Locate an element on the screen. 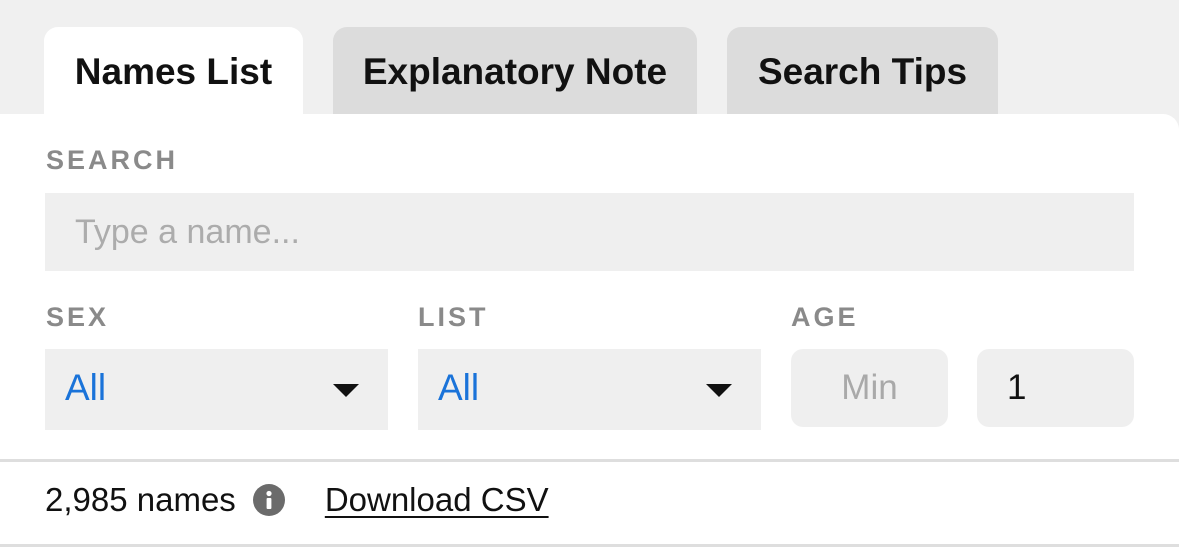  sex-select: All is located at coordinates (216, 389).